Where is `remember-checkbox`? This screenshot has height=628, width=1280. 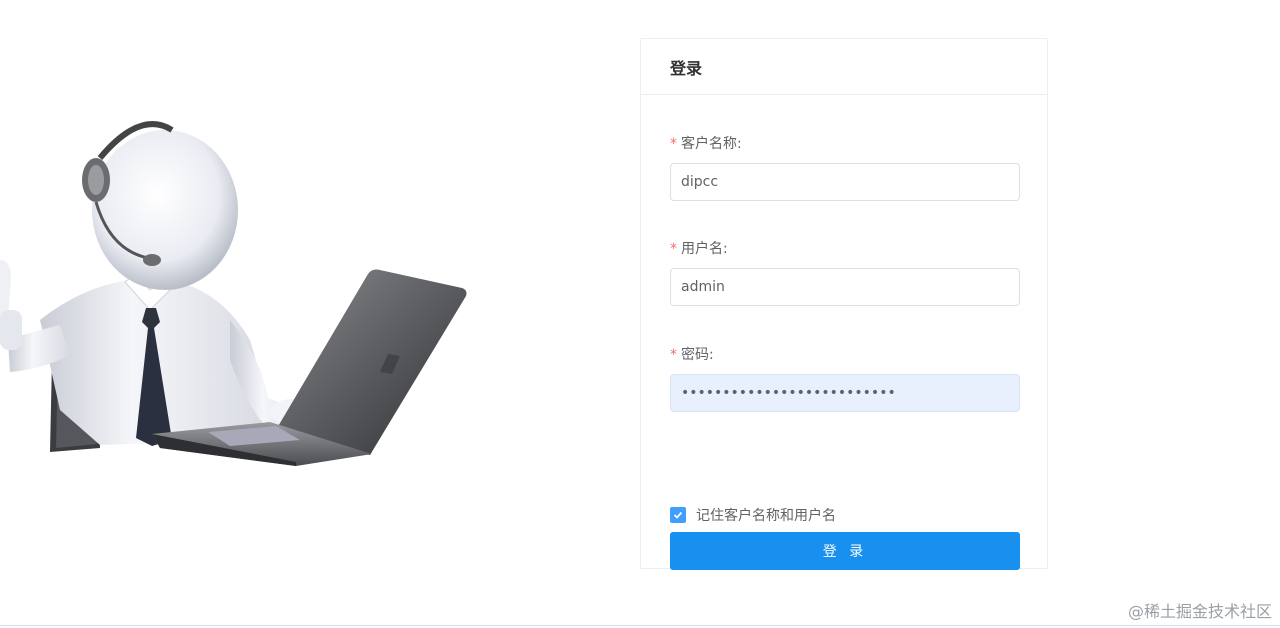
remember-checkbox is located at coordinates (678, 515).